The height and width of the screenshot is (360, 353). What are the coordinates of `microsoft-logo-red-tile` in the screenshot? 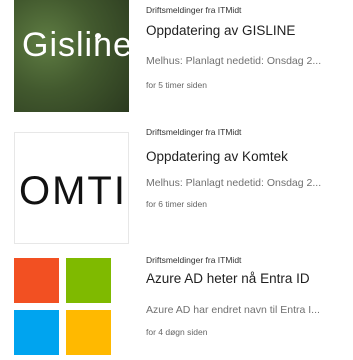 It's located at (36, 280).